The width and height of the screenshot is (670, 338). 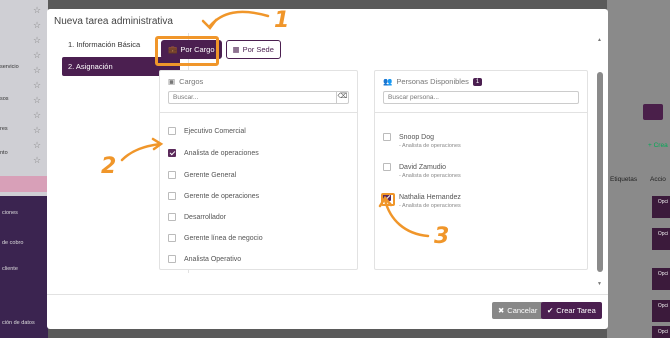 What do you see at coordinates (205, 217) in the screenshot?
I see `cargo-label: Desarrollador` at bounding box center [205, 217].